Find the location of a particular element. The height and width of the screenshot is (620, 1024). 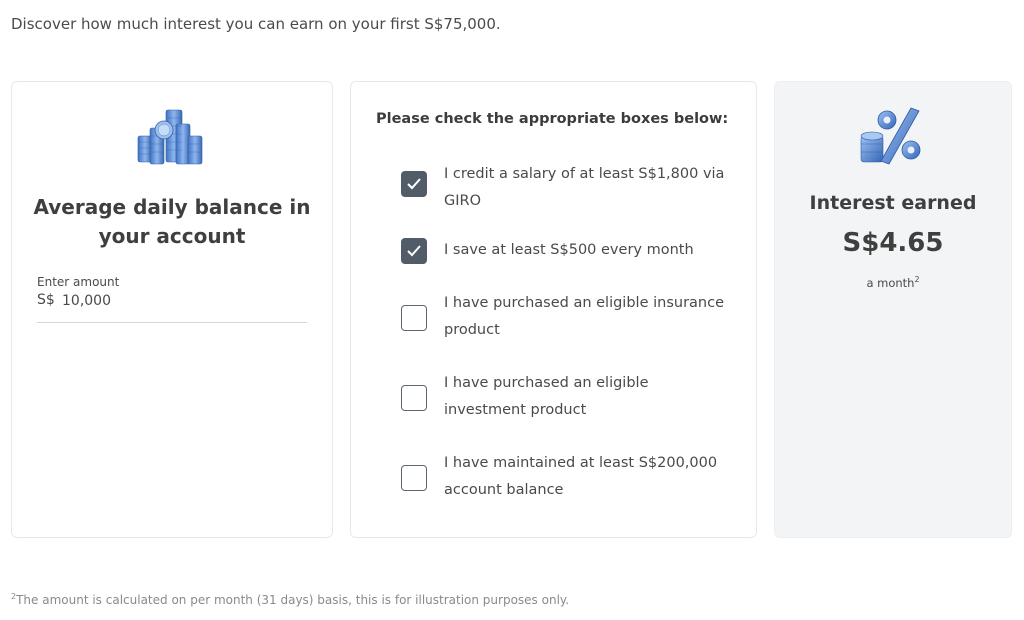

period-footnote-marker: 2 is located at coordinates (917, 279).